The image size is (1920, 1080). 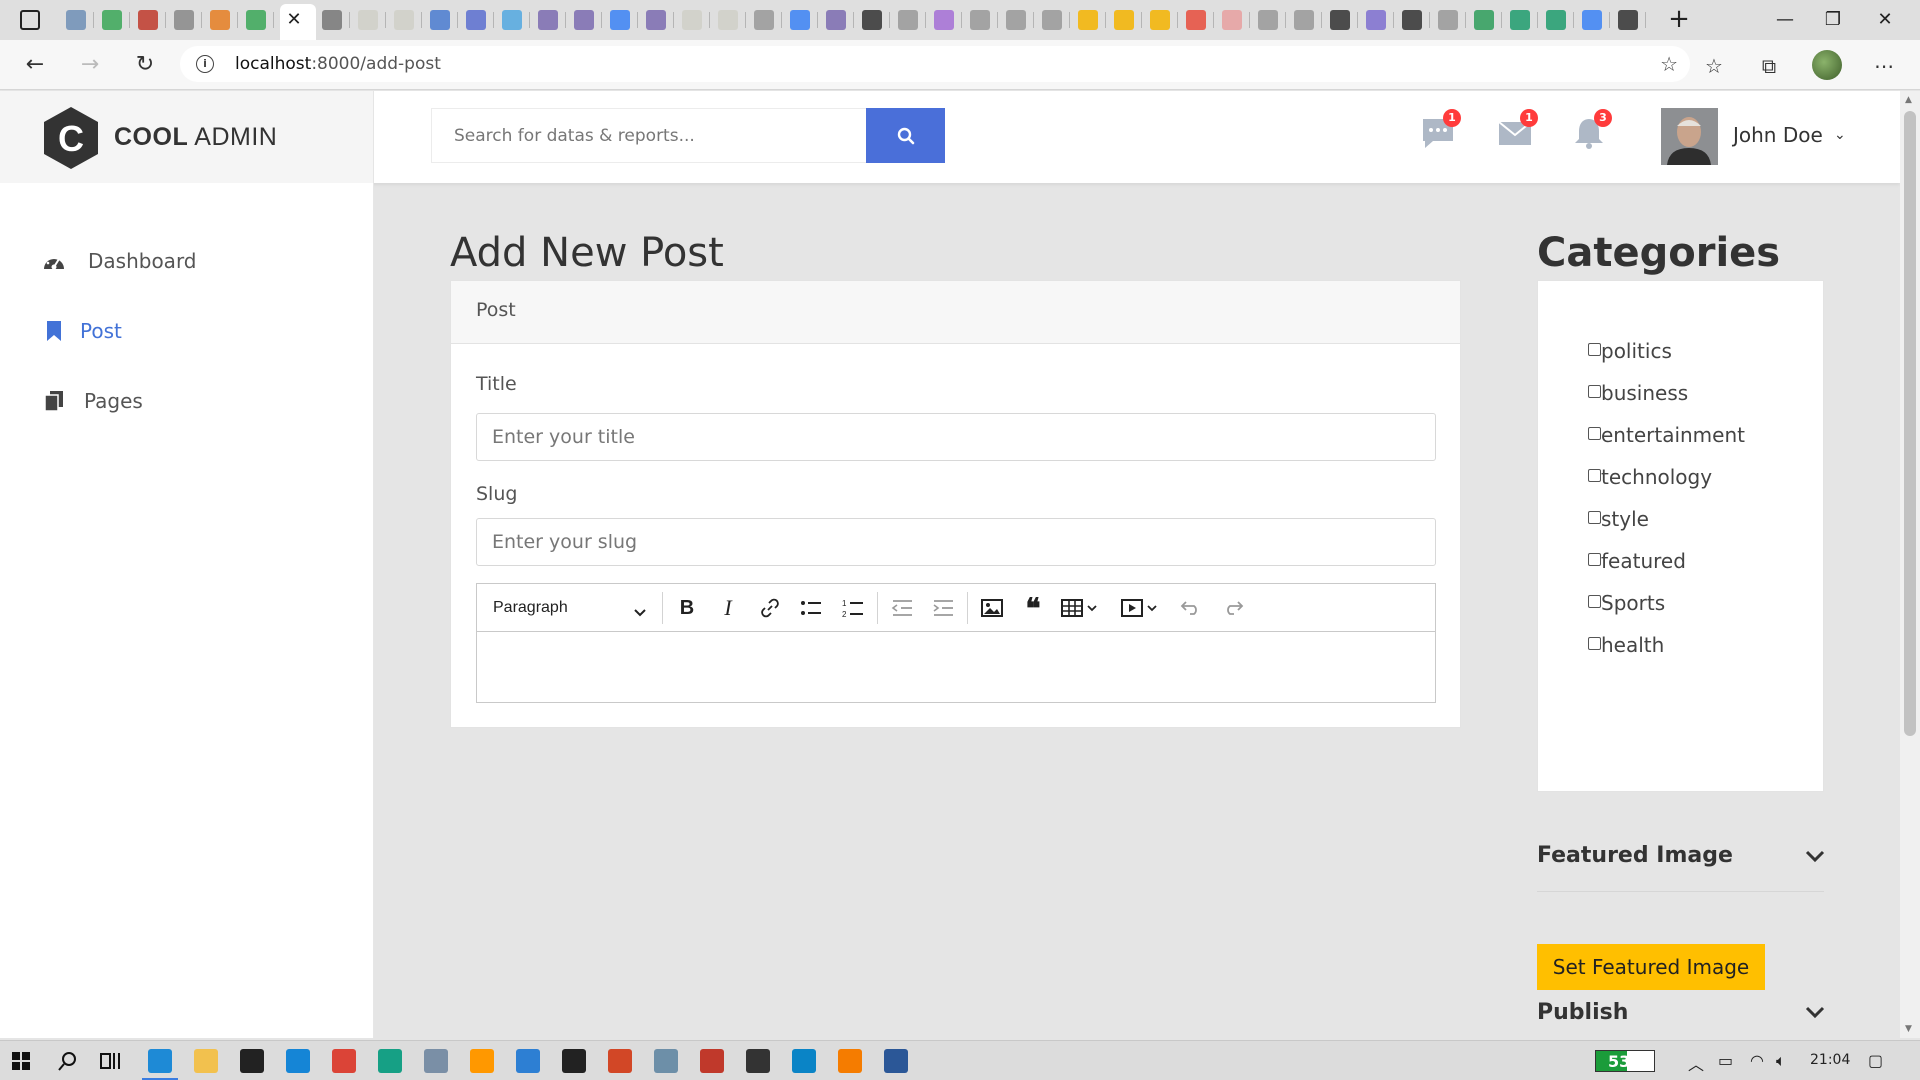 What do you see at coordinates (1885, 20) in the screenshot?
I see `close-window-button: ✕` at bounding box center [1885, 20].